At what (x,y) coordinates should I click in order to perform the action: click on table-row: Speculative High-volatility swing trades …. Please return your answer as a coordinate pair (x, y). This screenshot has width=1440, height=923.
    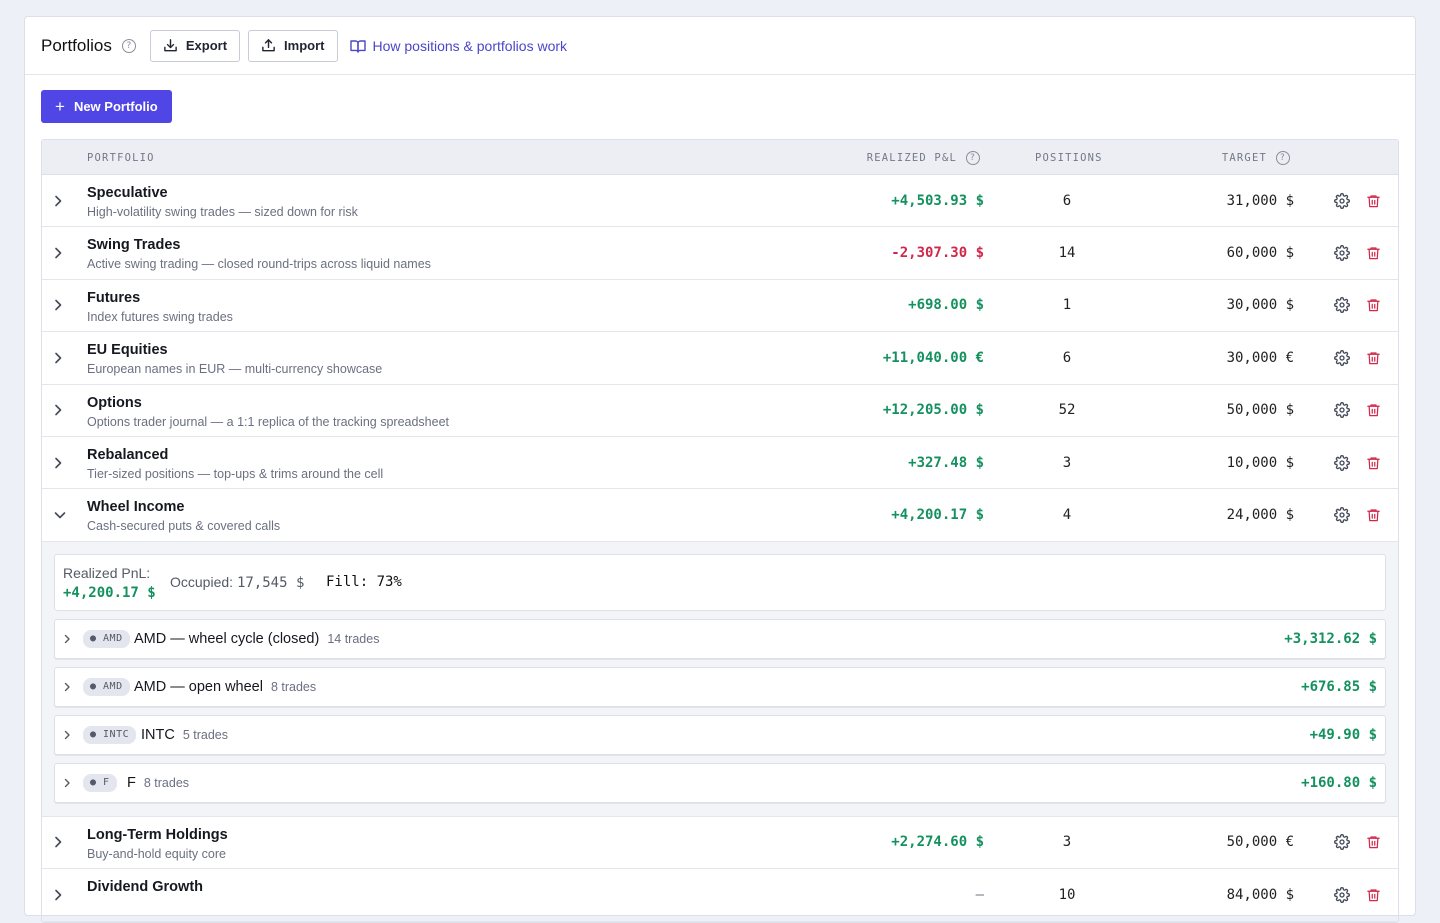
    Looking at the image, I should click on (720, 201).